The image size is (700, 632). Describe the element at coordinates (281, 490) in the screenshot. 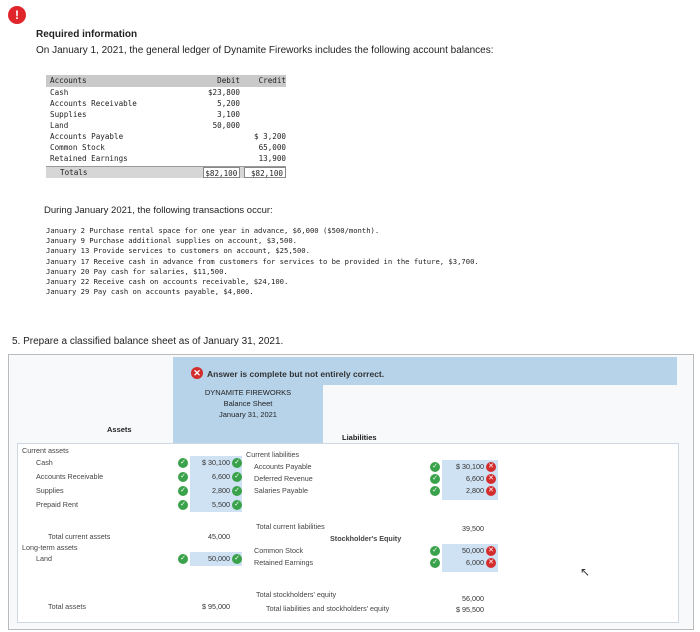

I see `salaries-label: Salaries Payable` at that location.